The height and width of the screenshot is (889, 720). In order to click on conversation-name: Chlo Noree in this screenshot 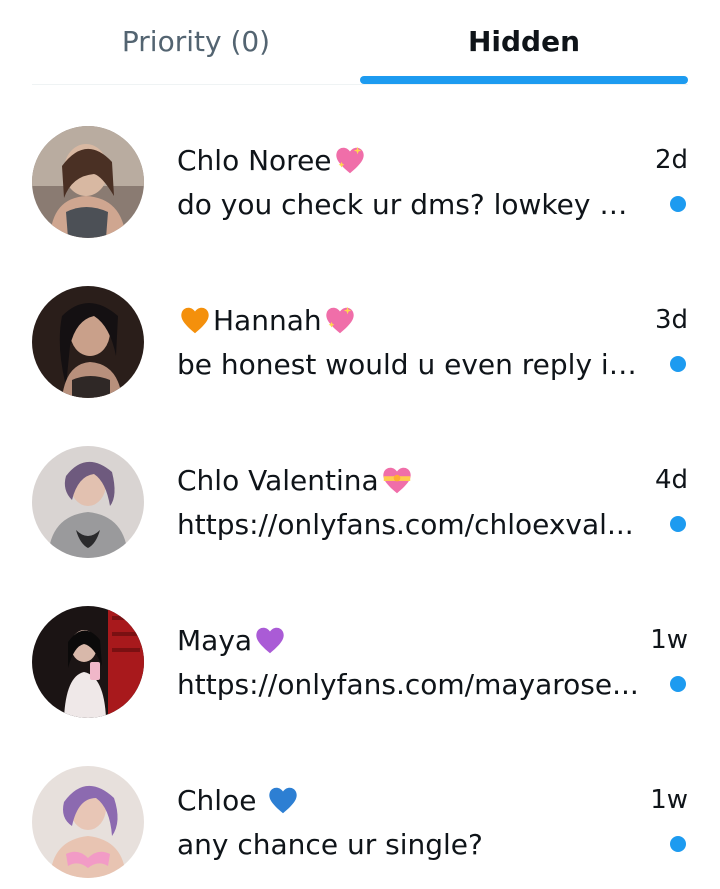, I will do `click(254, 160)`.